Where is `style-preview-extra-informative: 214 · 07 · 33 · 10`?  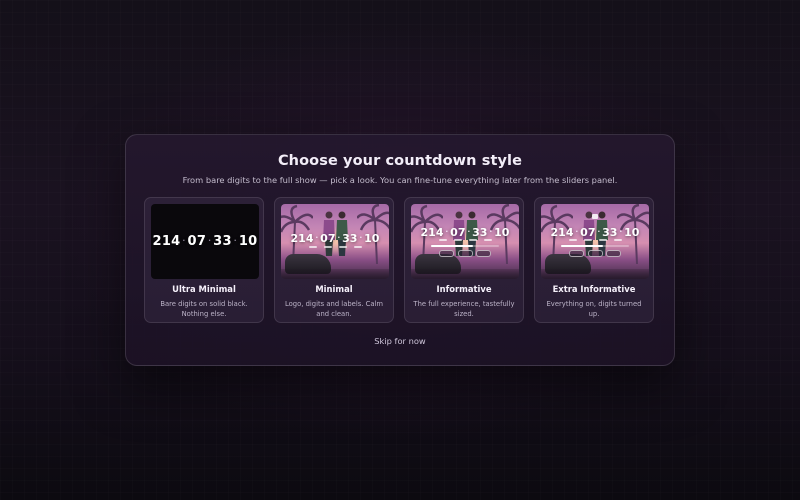 style-preview-extra-informative: 214 · 07 · 33 · 10 is located at coordinates (595, 241).